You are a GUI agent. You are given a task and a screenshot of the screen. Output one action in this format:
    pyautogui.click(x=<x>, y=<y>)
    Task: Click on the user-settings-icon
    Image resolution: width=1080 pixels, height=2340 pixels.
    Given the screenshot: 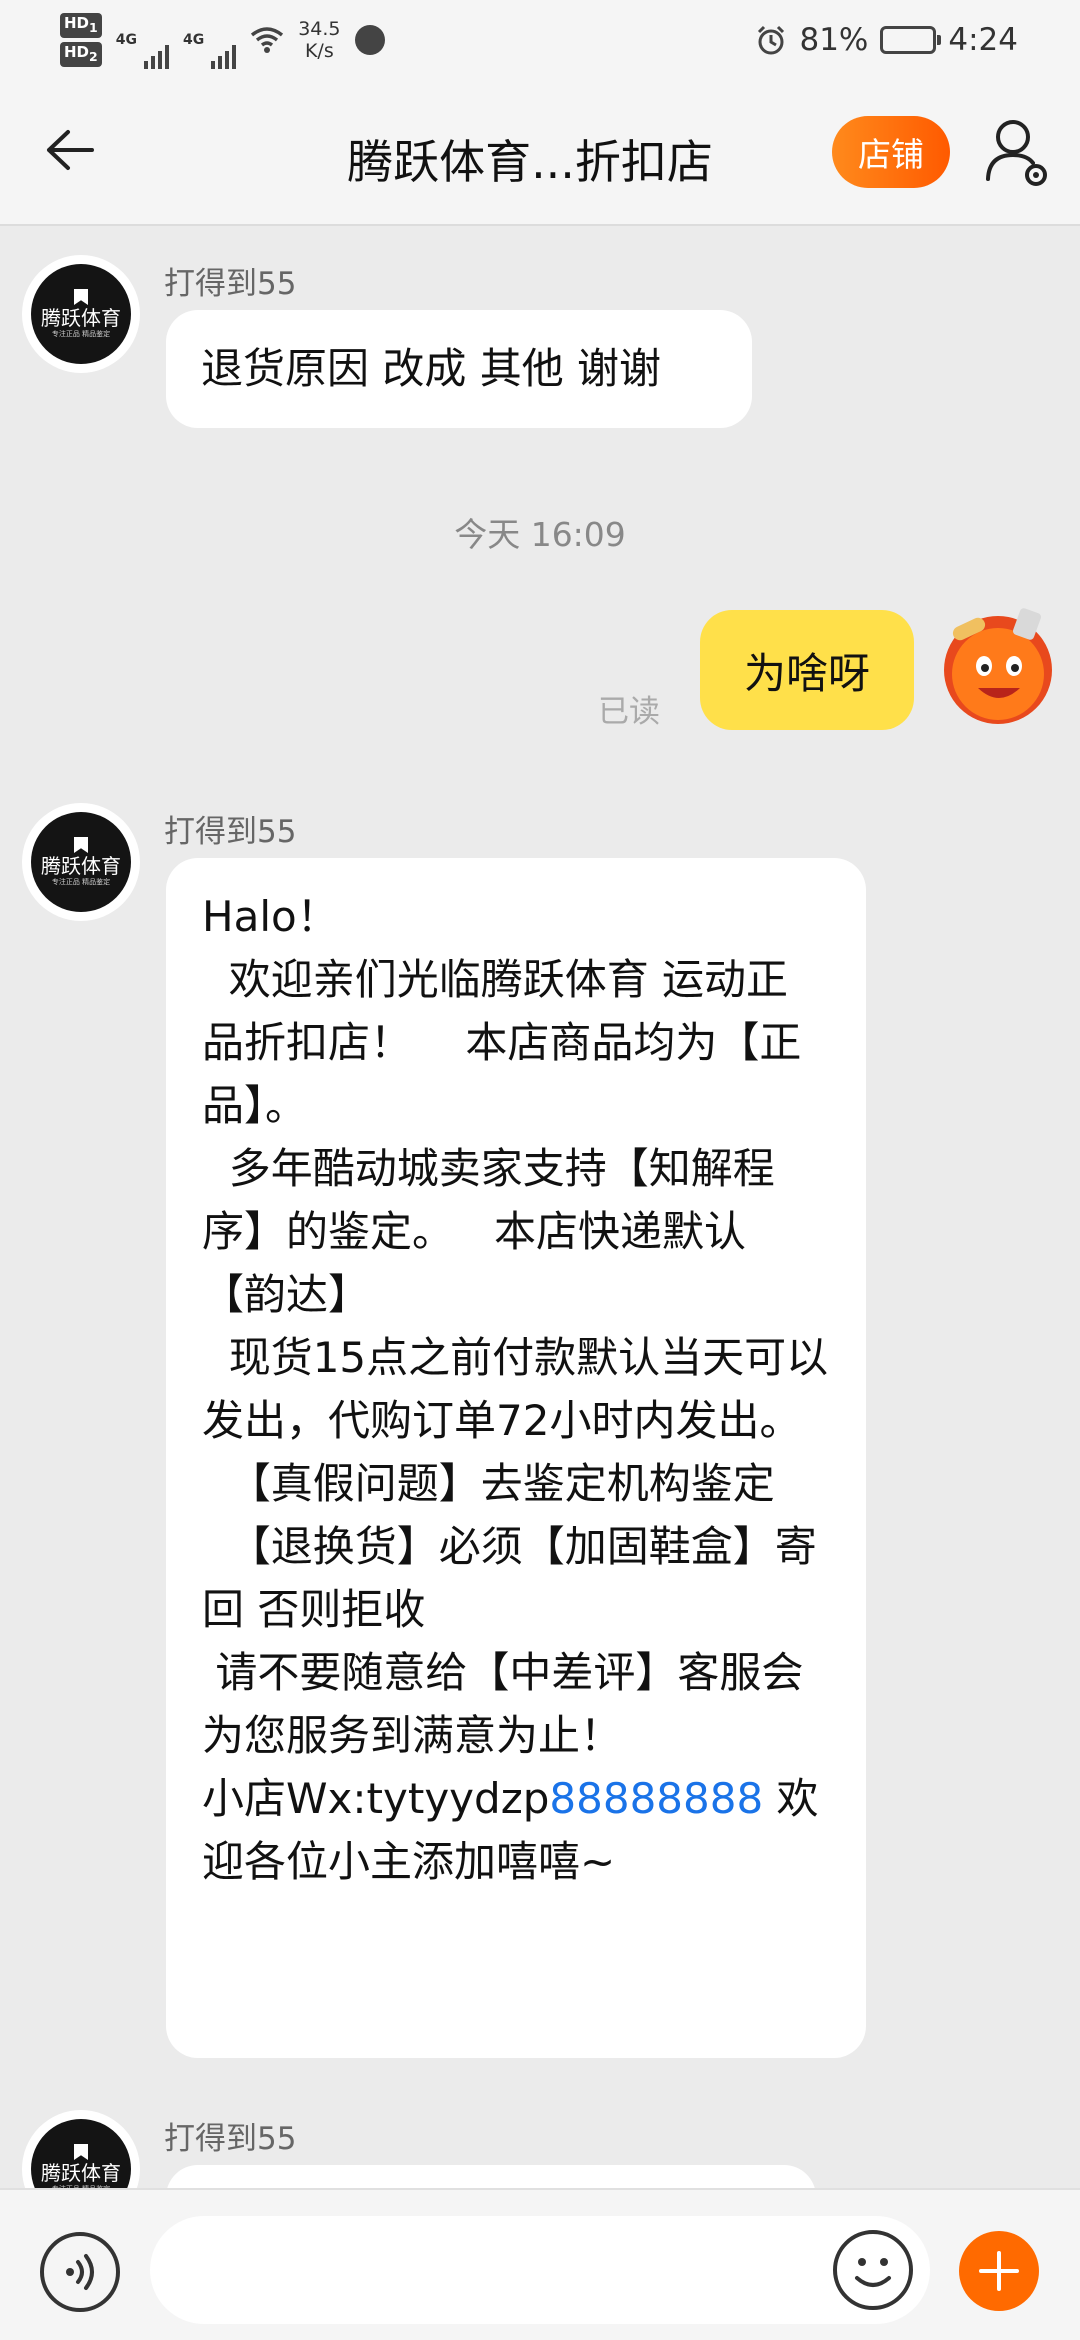 What is the action you would take?
    pyautogui.click(x=1016, y=153)
    